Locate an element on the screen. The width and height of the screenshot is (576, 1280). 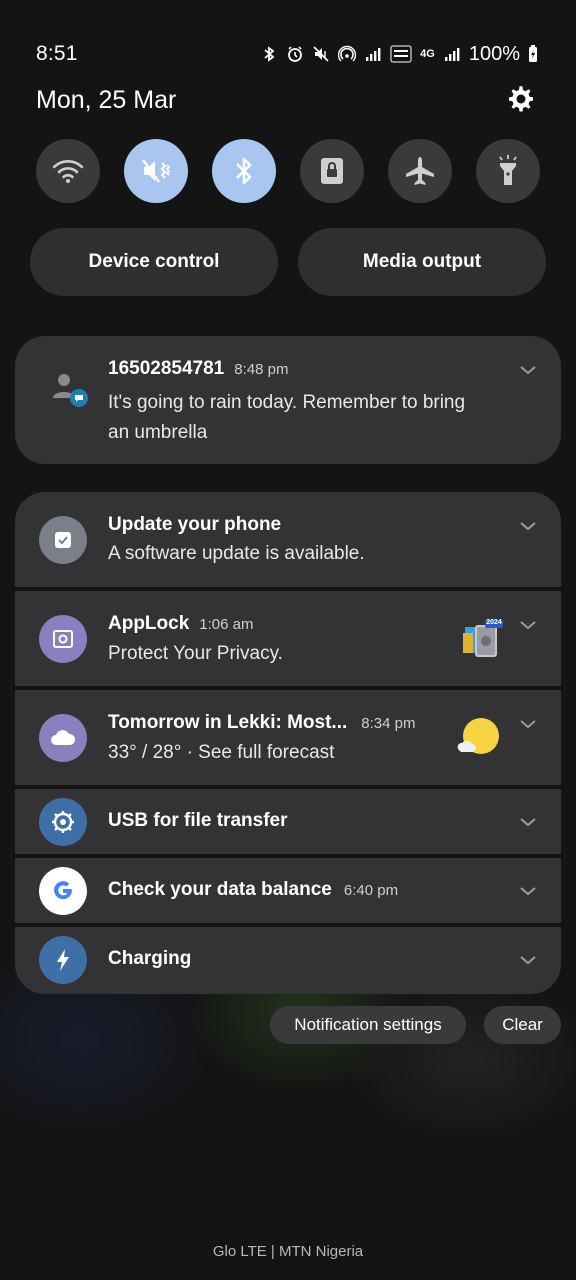
airplane-icon is located at coordinates (420, 171).